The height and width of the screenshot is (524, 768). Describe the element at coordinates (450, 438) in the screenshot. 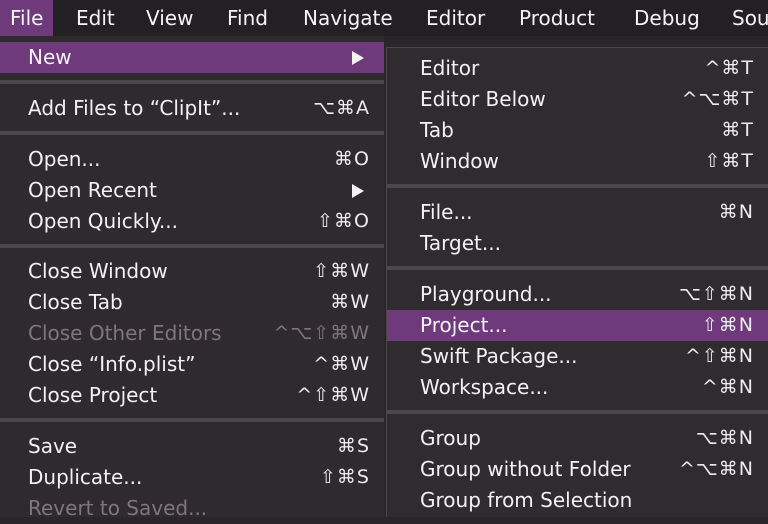

I see `menu-item-label: Group` at that location.